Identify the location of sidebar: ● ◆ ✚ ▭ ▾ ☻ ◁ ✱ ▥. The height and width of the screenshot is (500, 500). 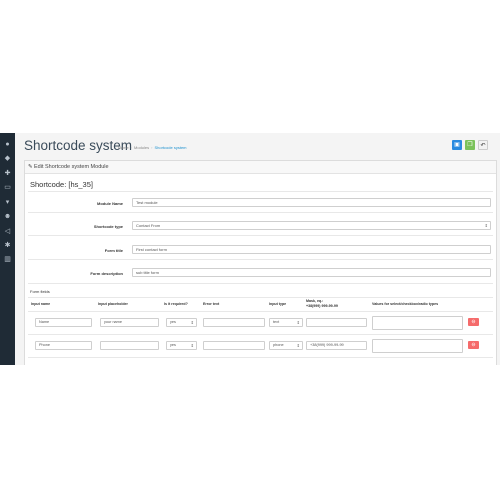
(7, 249).